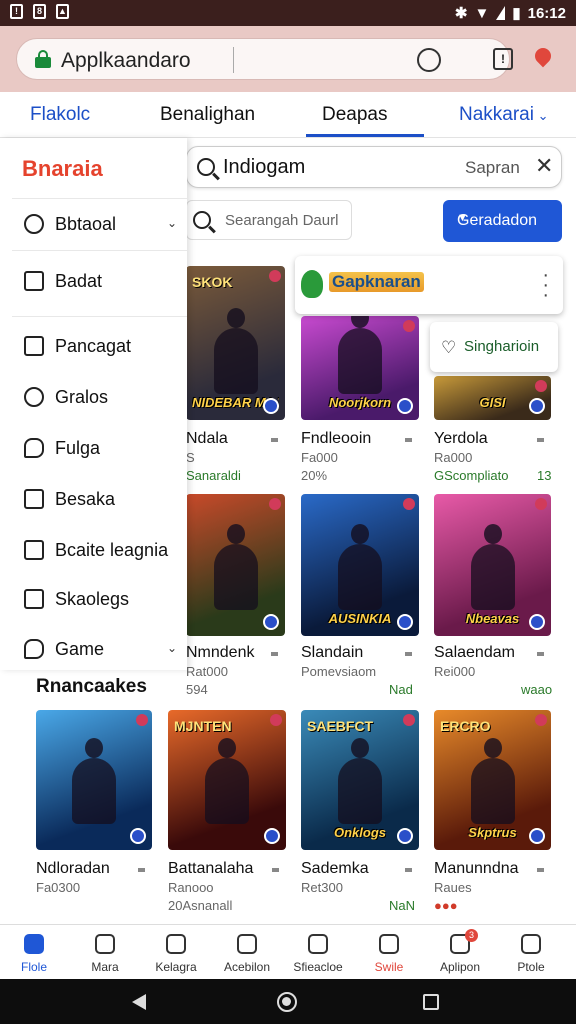 The width and height of the screenshot is (576, 1024). Describe the element at coordinates (139, 1002) in the screenshot. I see `back-icon` at that location.